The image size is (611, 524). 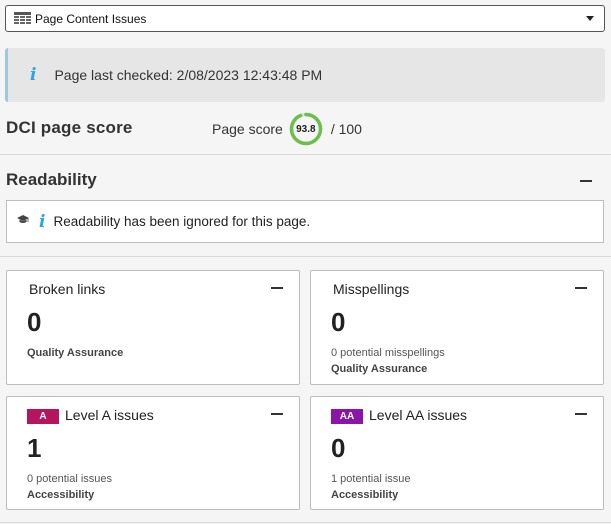 What do you see at coordinates (91, 18) in the screenshot?
I see `dropdown-label: Page Content Issues` at bounding box center [91, 18].